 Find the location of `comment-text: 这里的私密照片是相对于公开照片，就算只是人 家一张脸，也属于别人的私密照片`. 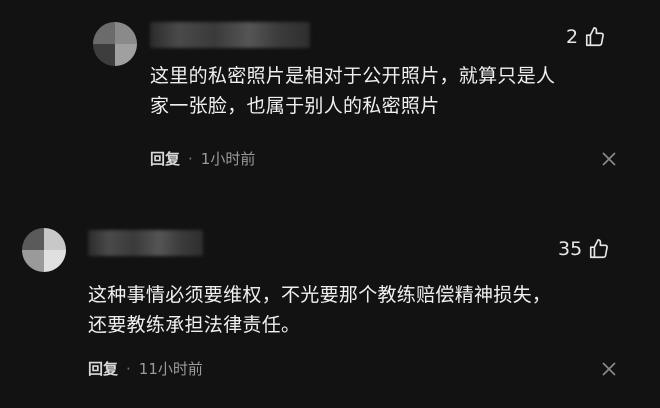

comment-text: 这里的私密照片是相对于公开照片，就算只是人 家一张脸，也属于别人的私密照片 is located at coordinates (390, 91).